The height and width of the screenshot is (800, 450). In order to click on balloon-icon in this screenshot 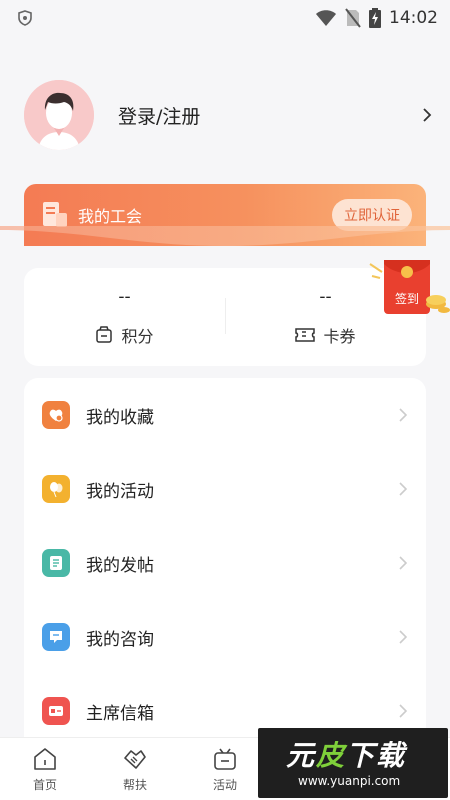, I will do `click(56, 489)`.